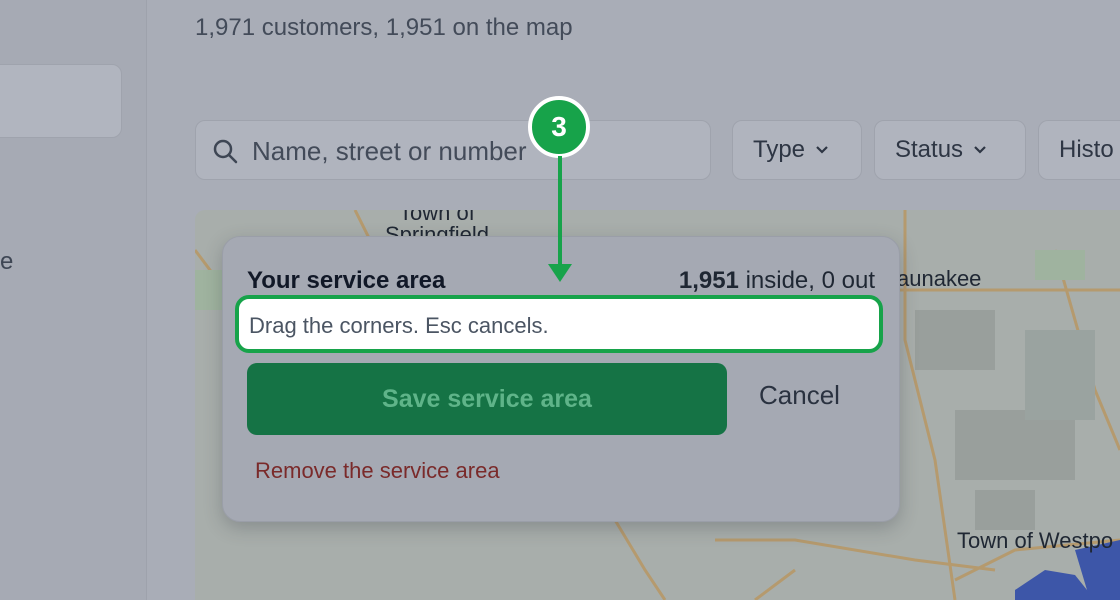 This screenshot has width=1120, height=600. What do you see at coordinates (559, 127) in the screenshot?
I see `step-badge: 3` at bounding box center [559, 127].